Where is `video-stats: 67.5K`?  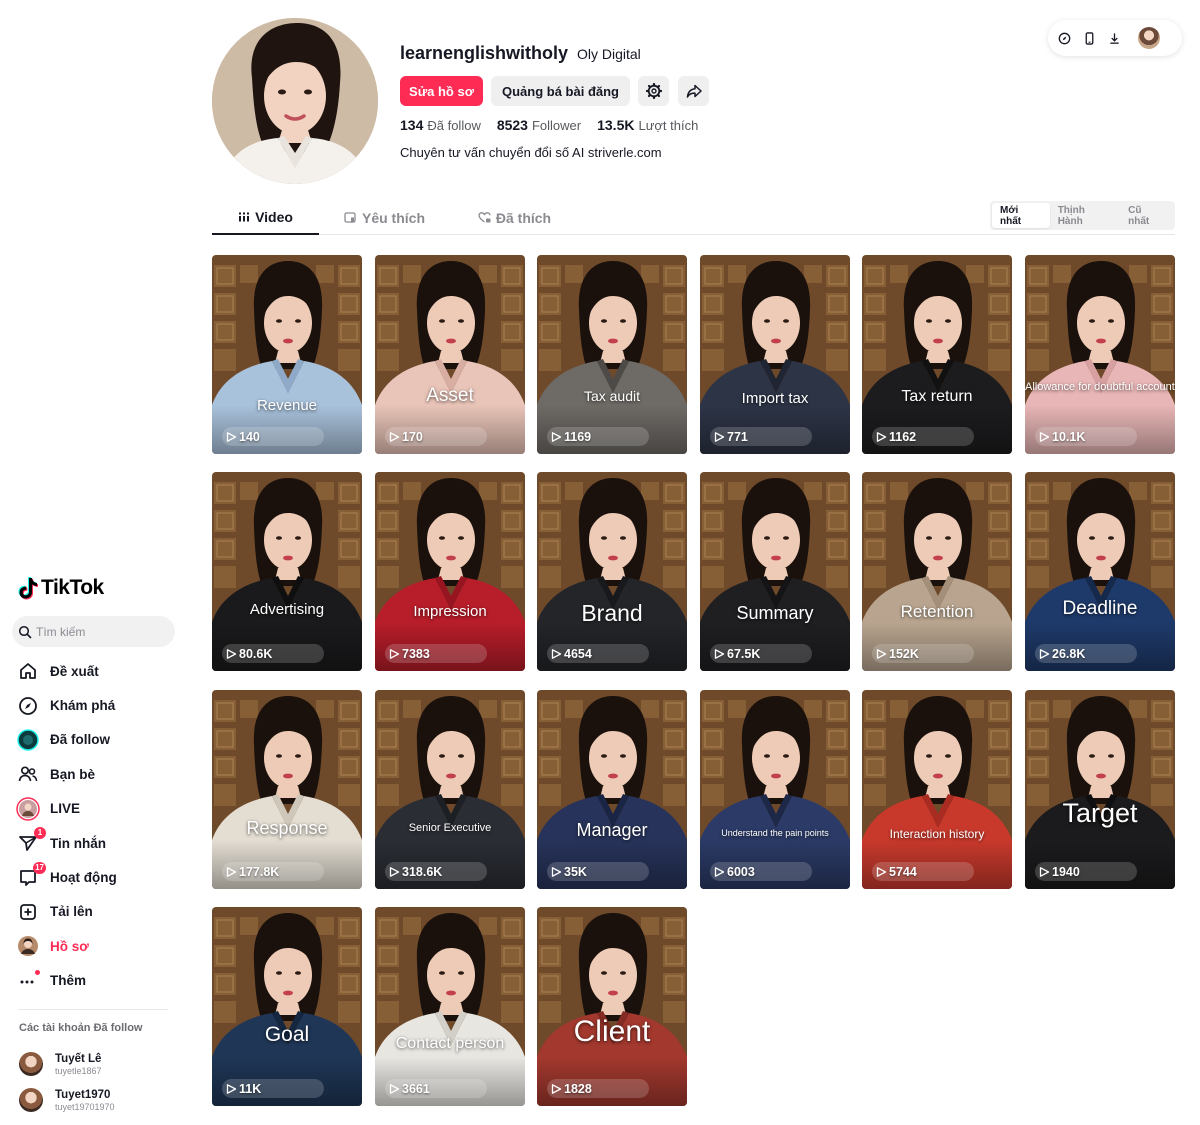
video-stats: 67.5K is located at coordinates (761, 653).